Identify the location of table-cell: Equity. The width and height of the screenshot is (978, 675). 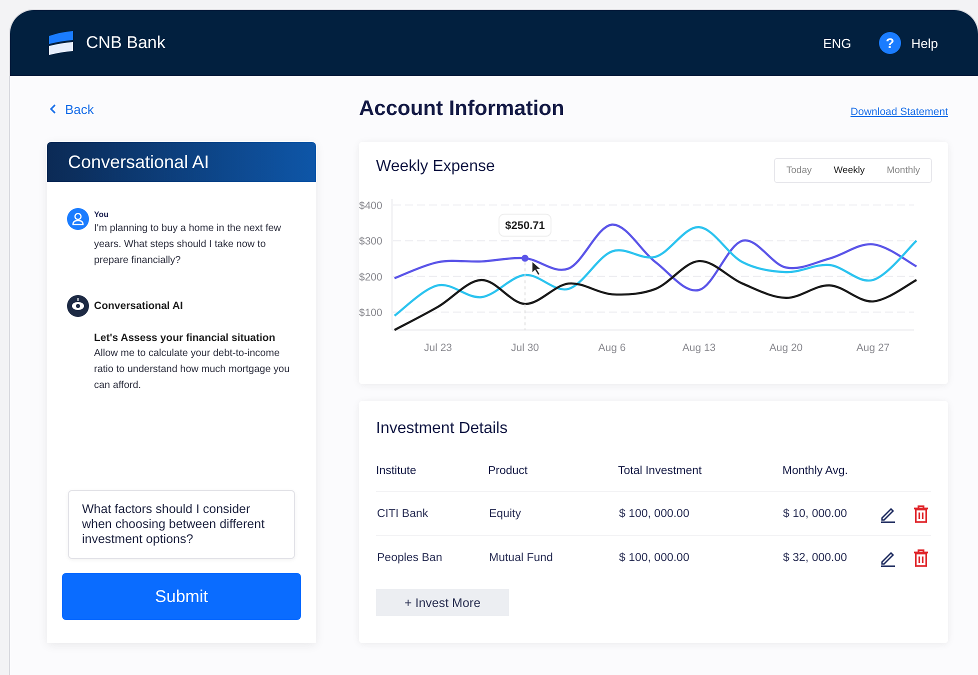
(553, 514).